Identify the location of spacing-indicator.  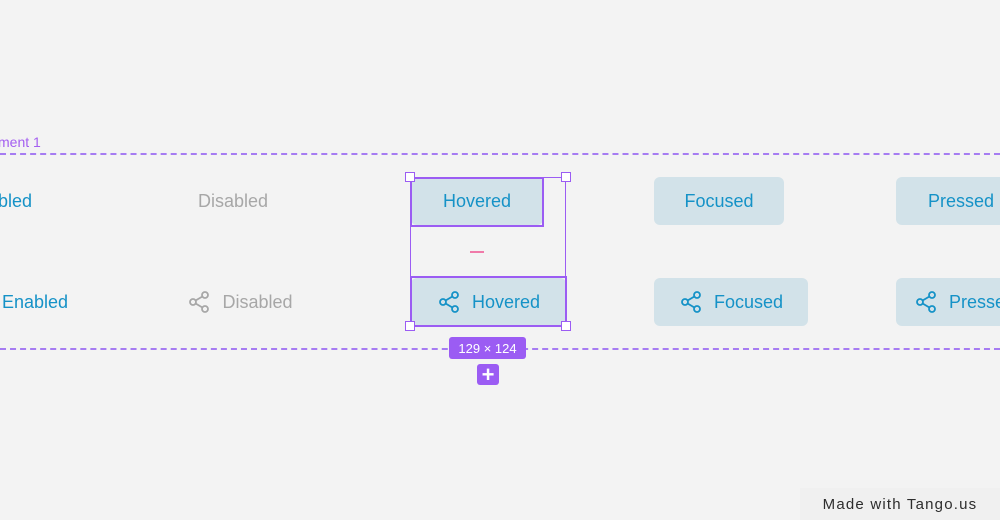
(477, 252).